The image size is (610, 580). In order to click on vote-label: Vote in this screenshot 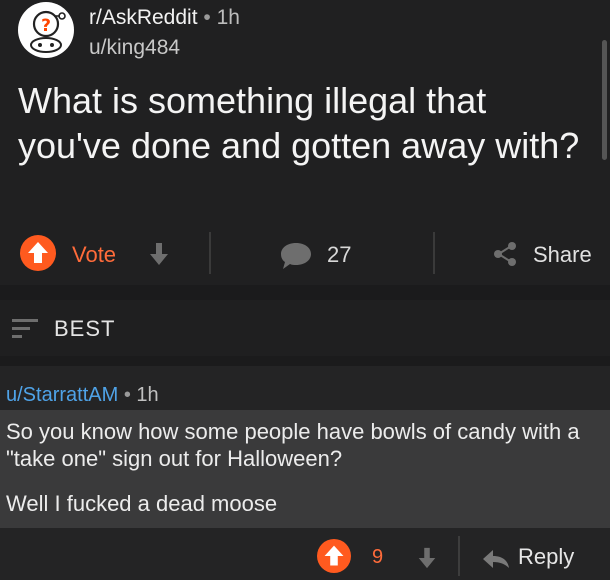, I will do `click(94, 254)`.